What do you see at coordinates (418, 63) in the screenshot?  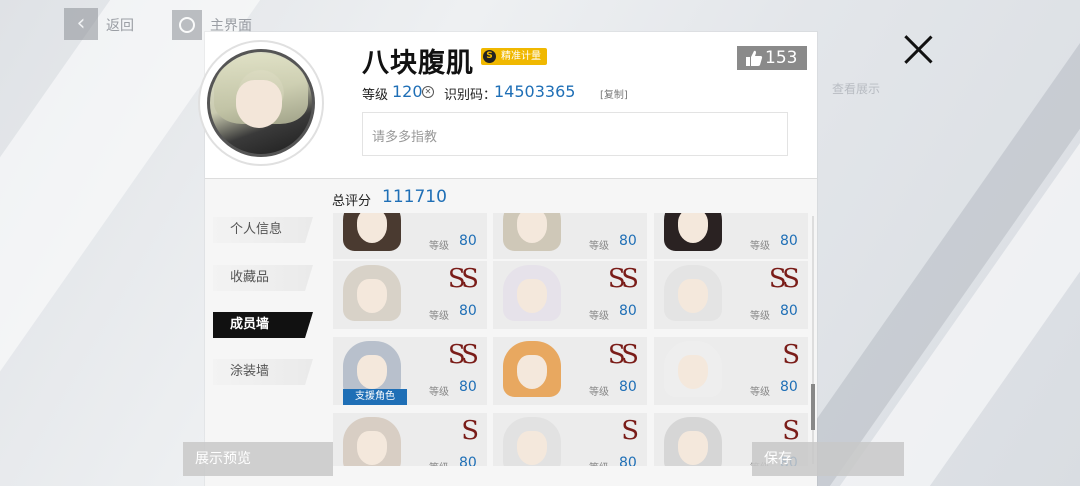 I see `player-name: 八块腹肌` at bounding box center [418, 63].